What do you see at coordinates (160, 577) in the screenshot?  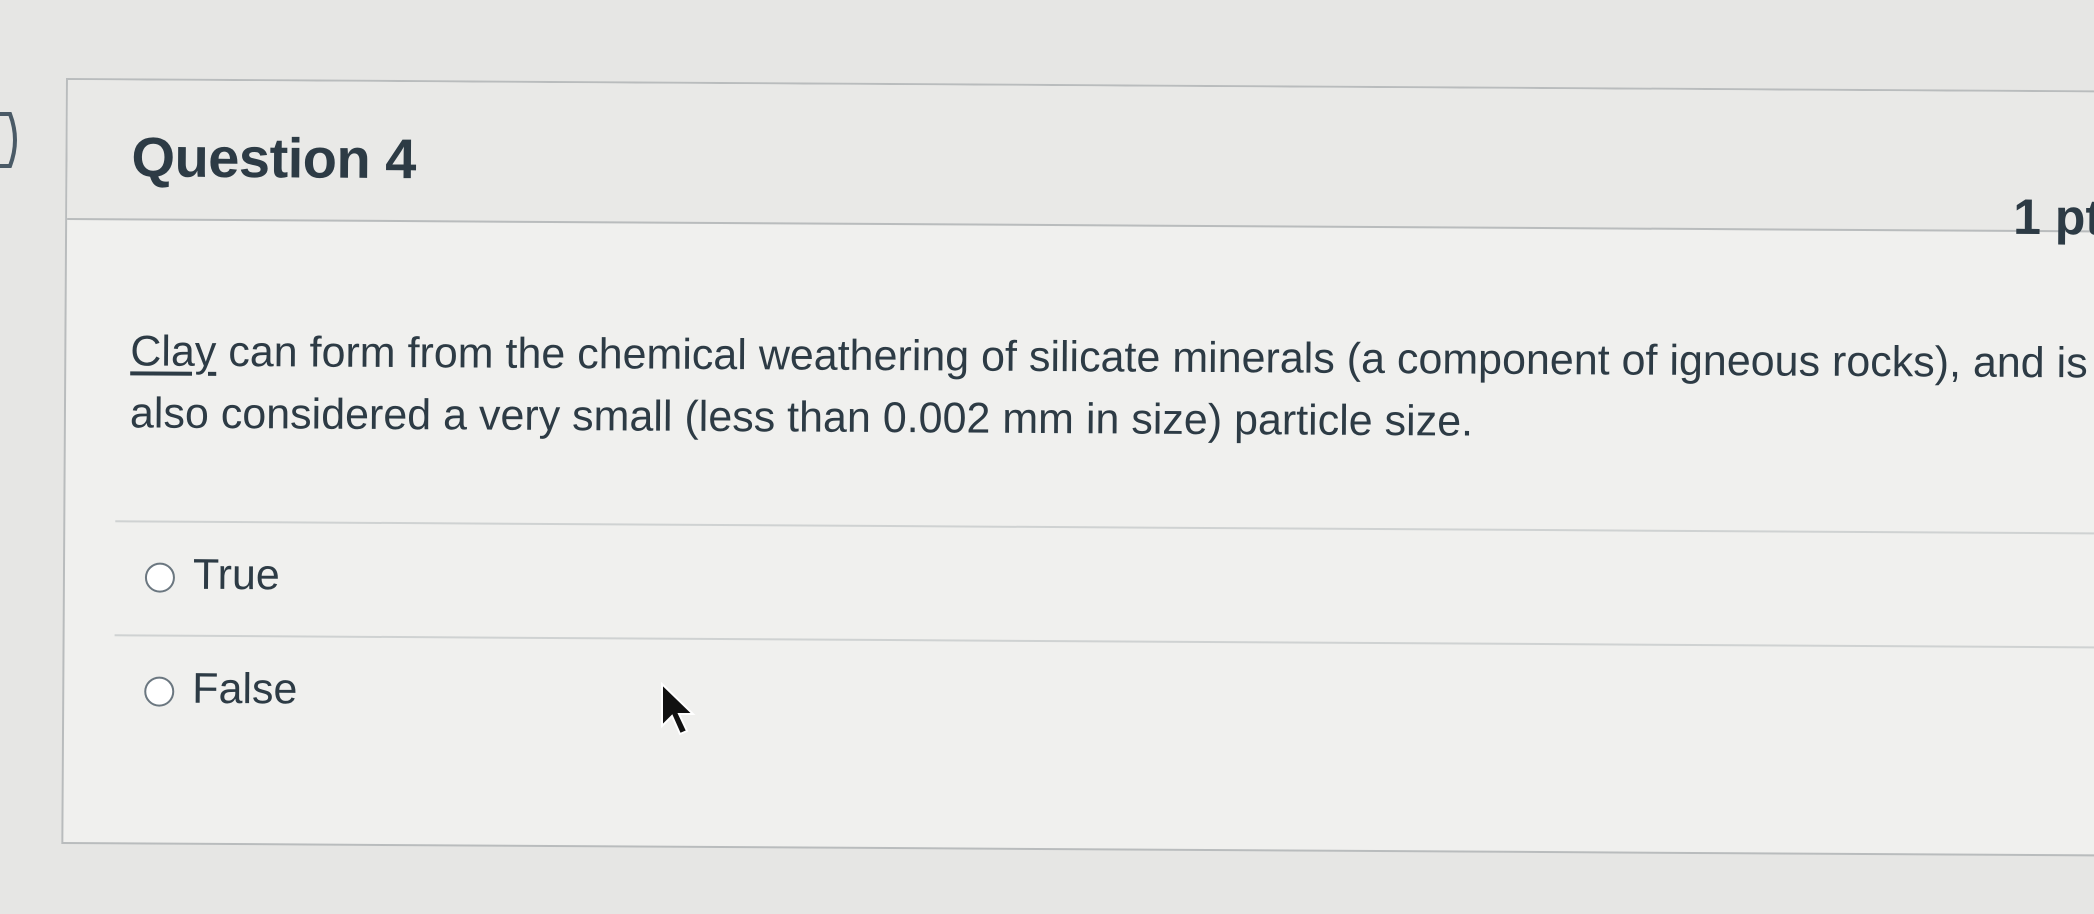 I see `radio-button-true` at bounding box center [160, 577].